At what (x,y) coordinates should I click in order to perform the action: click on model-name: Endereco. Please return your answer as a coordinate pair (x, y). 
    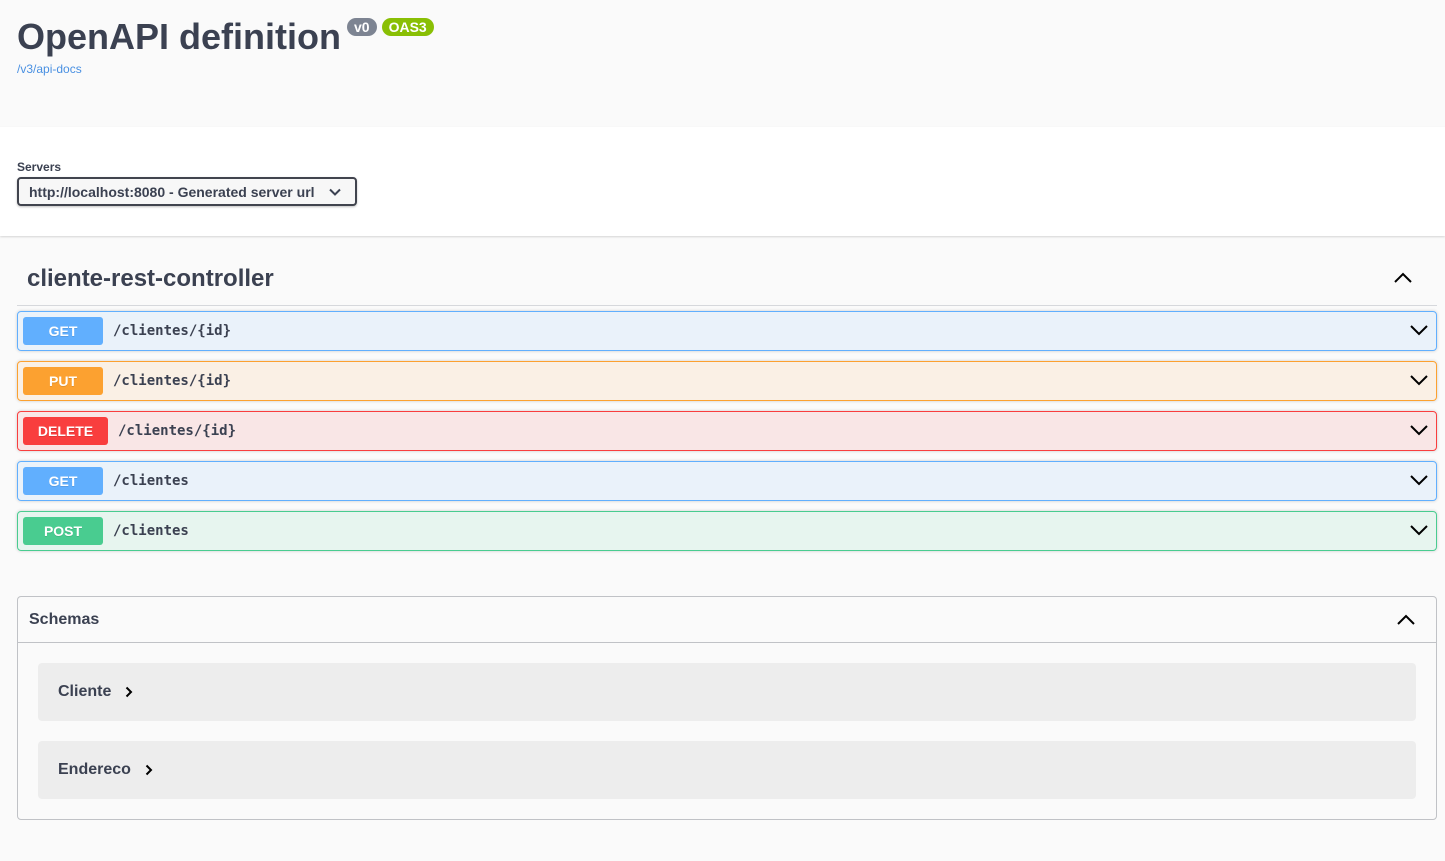
    Looking at the image, I should click on (94, 769).